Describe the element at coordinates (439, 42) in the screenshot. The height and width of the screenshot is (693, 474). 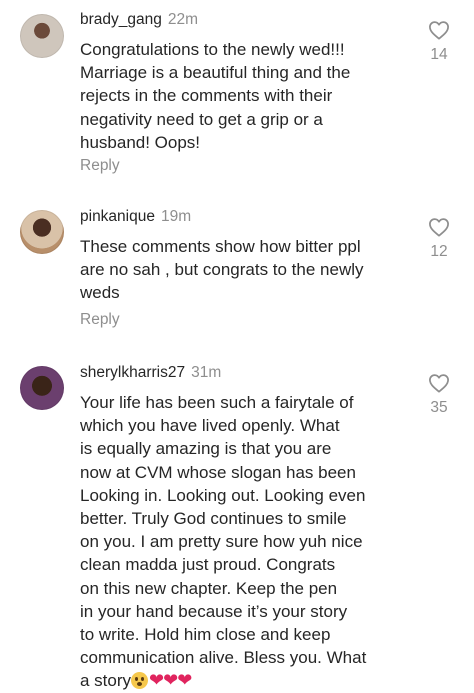
I see `like-control: 14` at that location.